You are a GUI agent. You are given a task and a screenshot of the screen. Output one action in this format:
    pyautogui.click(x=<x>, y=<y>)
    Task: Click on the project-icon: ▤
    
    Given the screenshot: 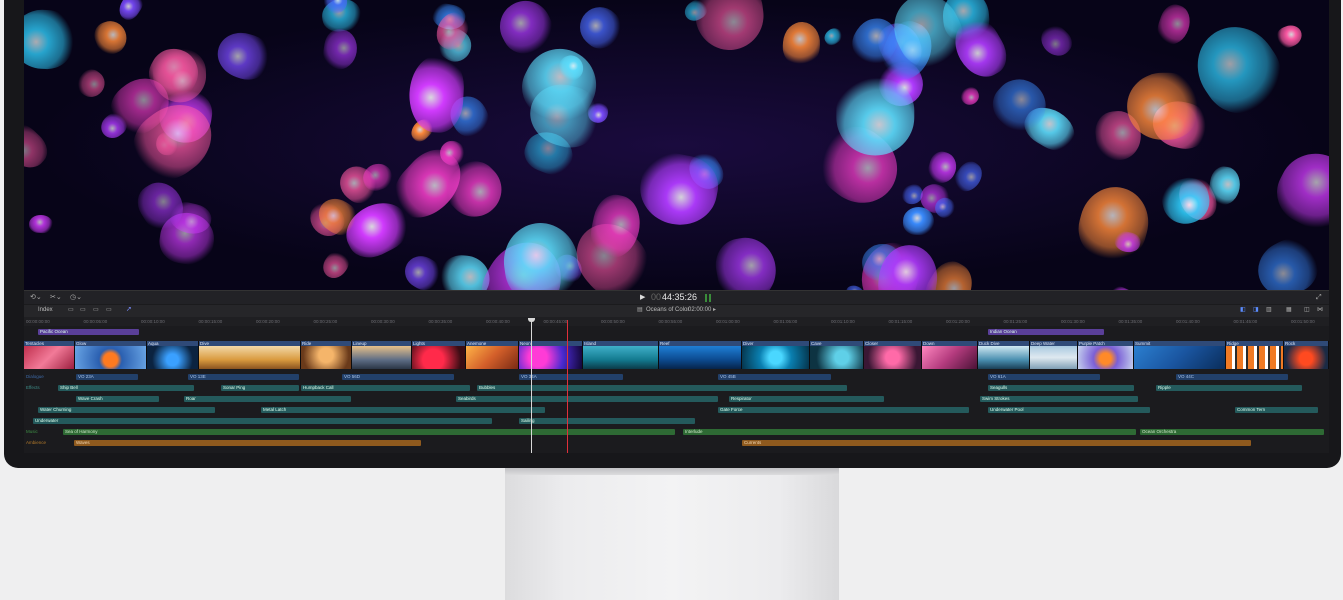 What is the action you would take?
    pyautogui.click(x=640, y=310)
    